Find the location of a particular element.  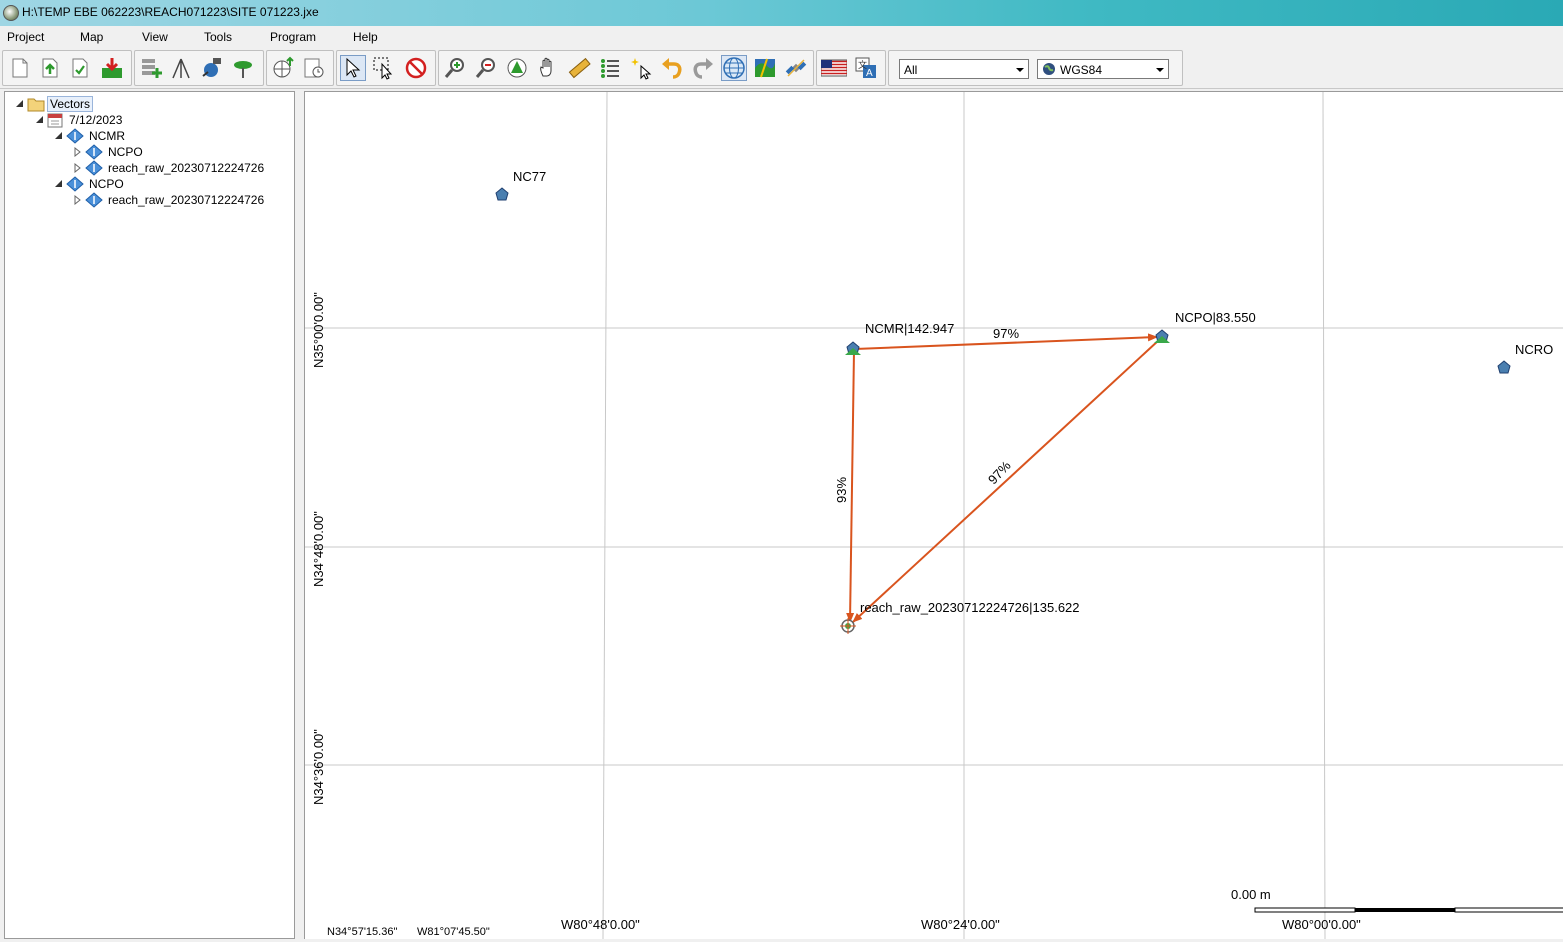

open-project-button is located at coordinates (50, 68).